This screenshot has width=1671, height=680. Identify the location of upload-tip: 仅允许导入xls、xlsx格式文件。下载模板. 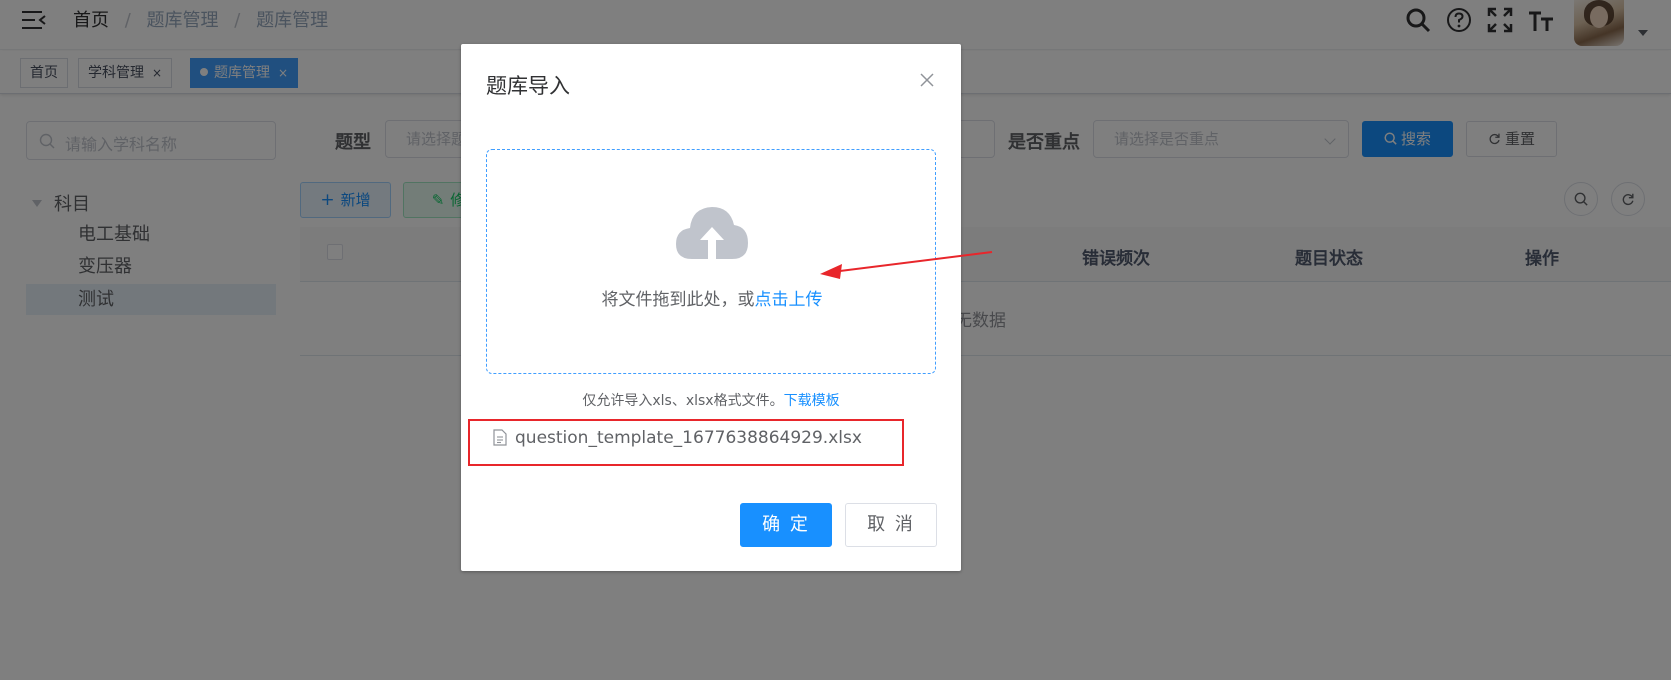
(711, 400).